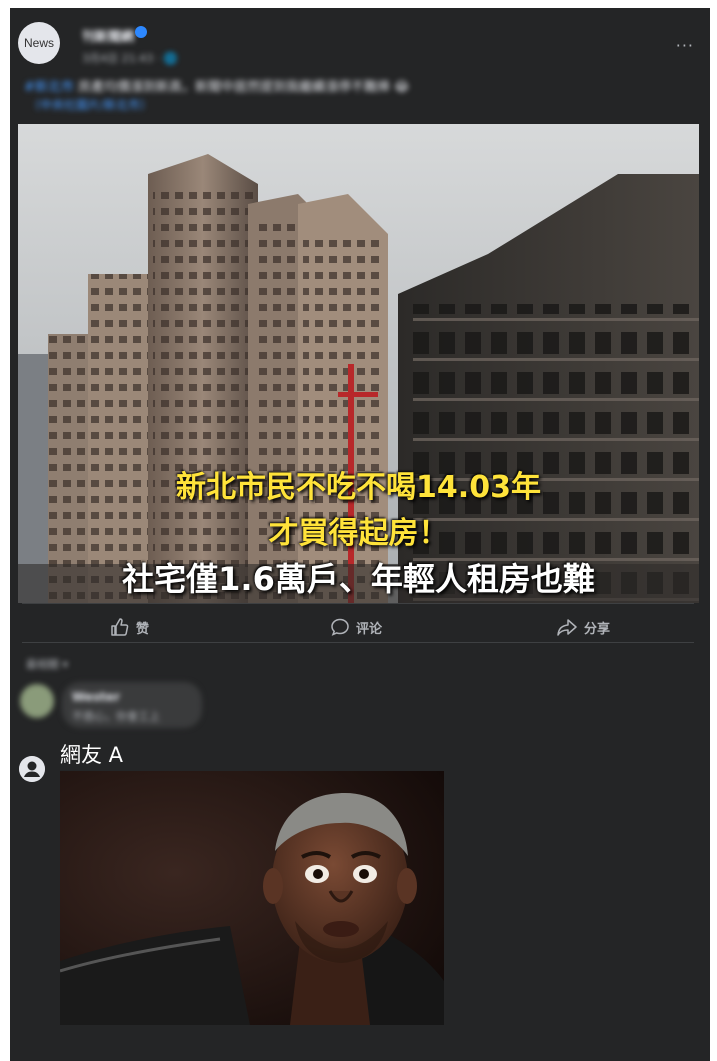 The width and height of the screenshot is (717, 1061). Describe the element at coordinates (358, 579) in the screenshot. I see `overlay-headline-3: 社宅僅1.6萬戶、年輕人租房也難` at that location.